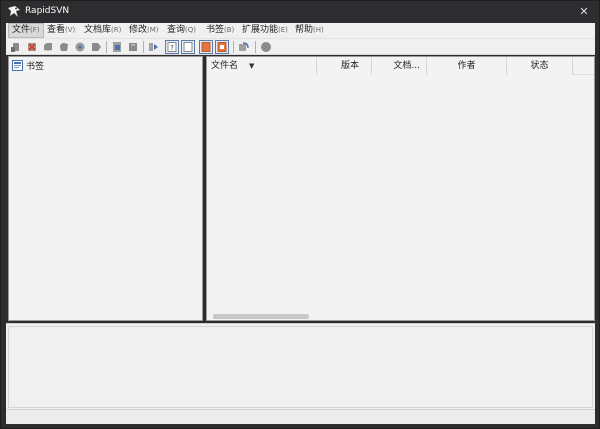 This screenshot has height=429, width=600. Describe the element at coordinates (252, 66) in the screenshot. I see `sort-down-icon: ▼` at that location.